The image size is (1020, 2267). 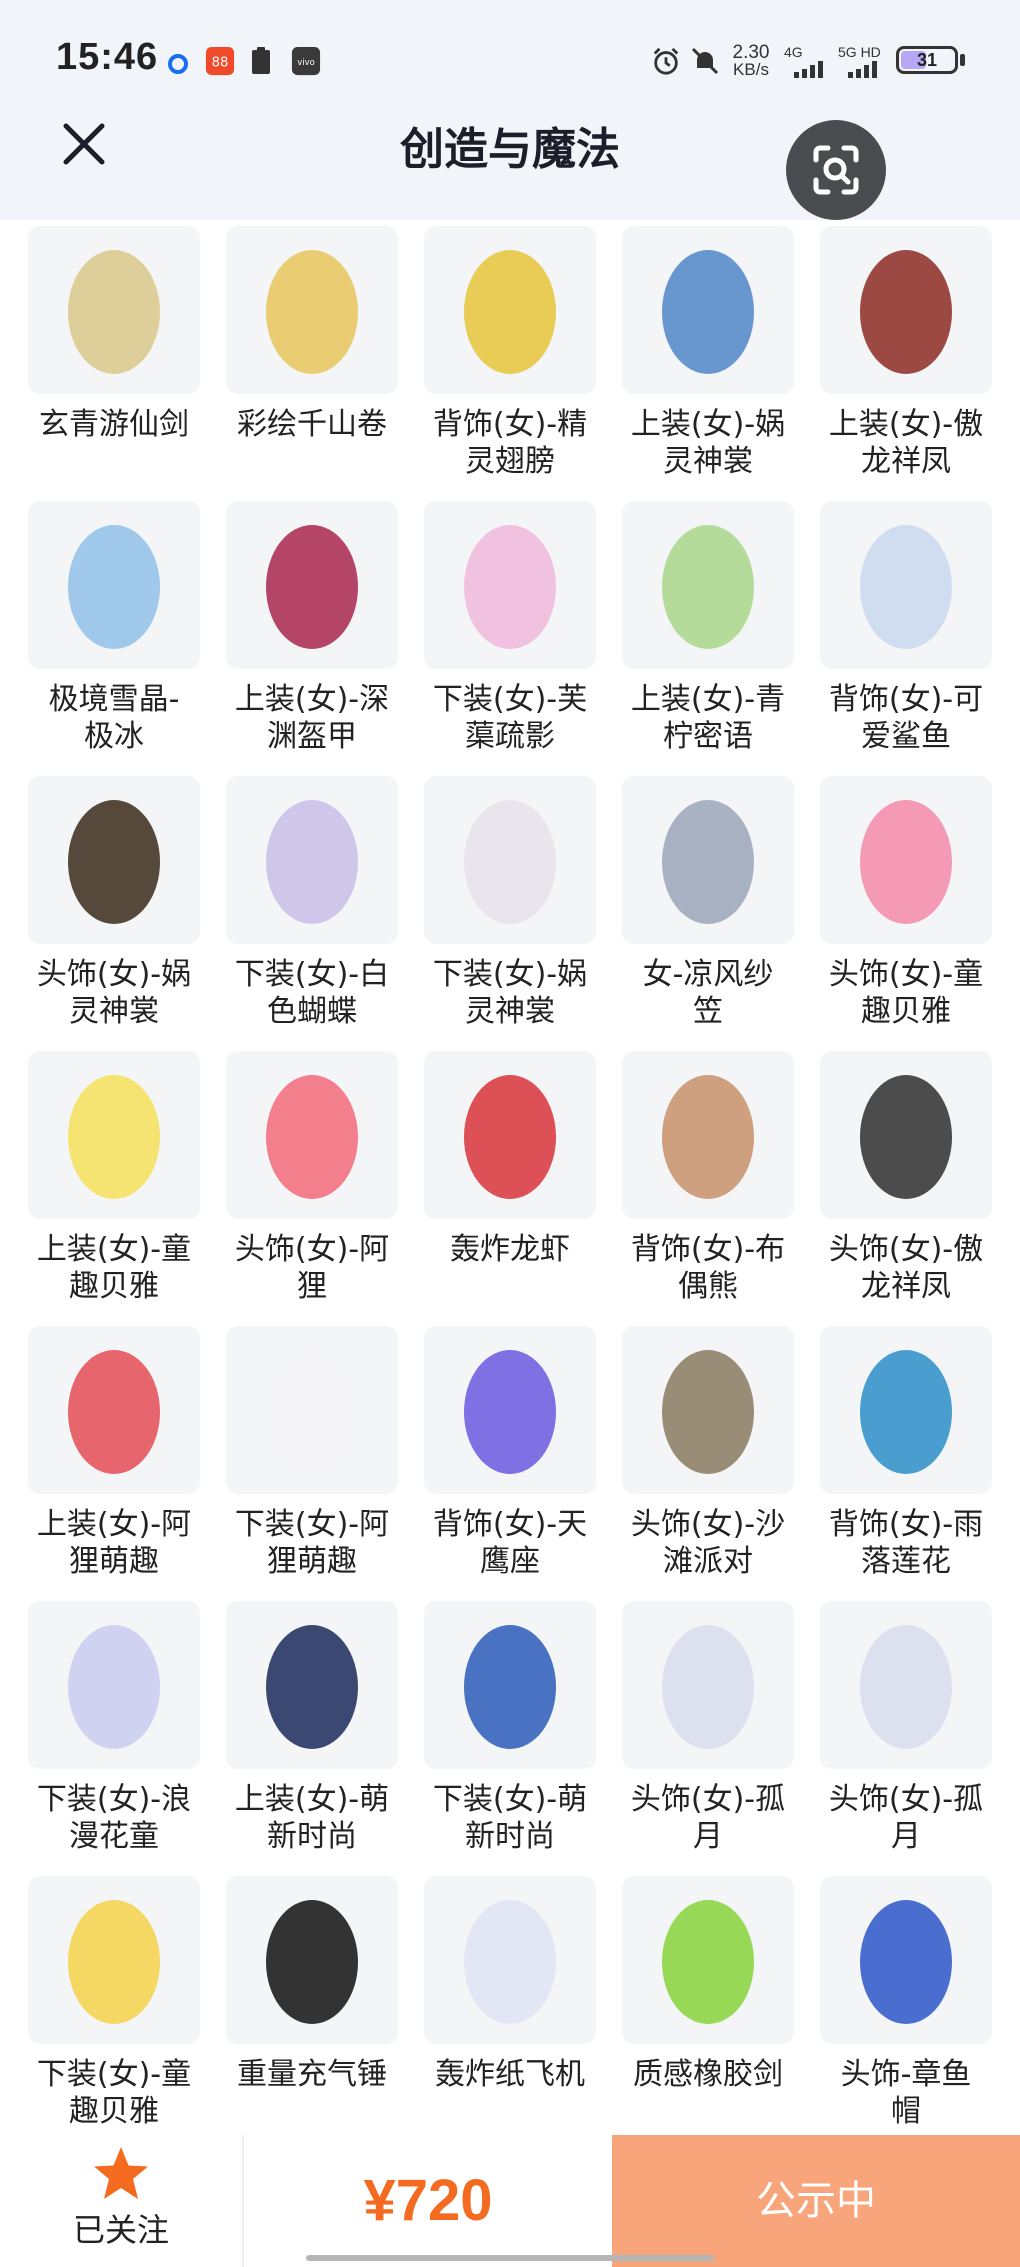 I want to click on grid-item: 上装(女)-萌 新时尚, so click(x=325, y=1728).